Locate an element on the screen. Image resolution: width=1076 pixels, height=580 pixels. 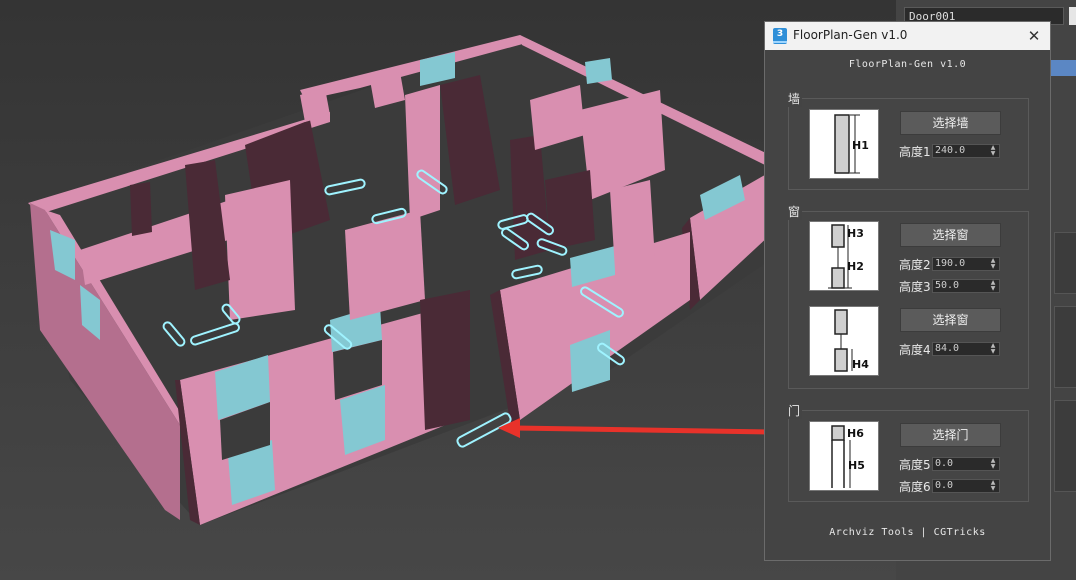
height6-spinner: 0.0 ▲ ▼ is located at coordinates (966, 486).